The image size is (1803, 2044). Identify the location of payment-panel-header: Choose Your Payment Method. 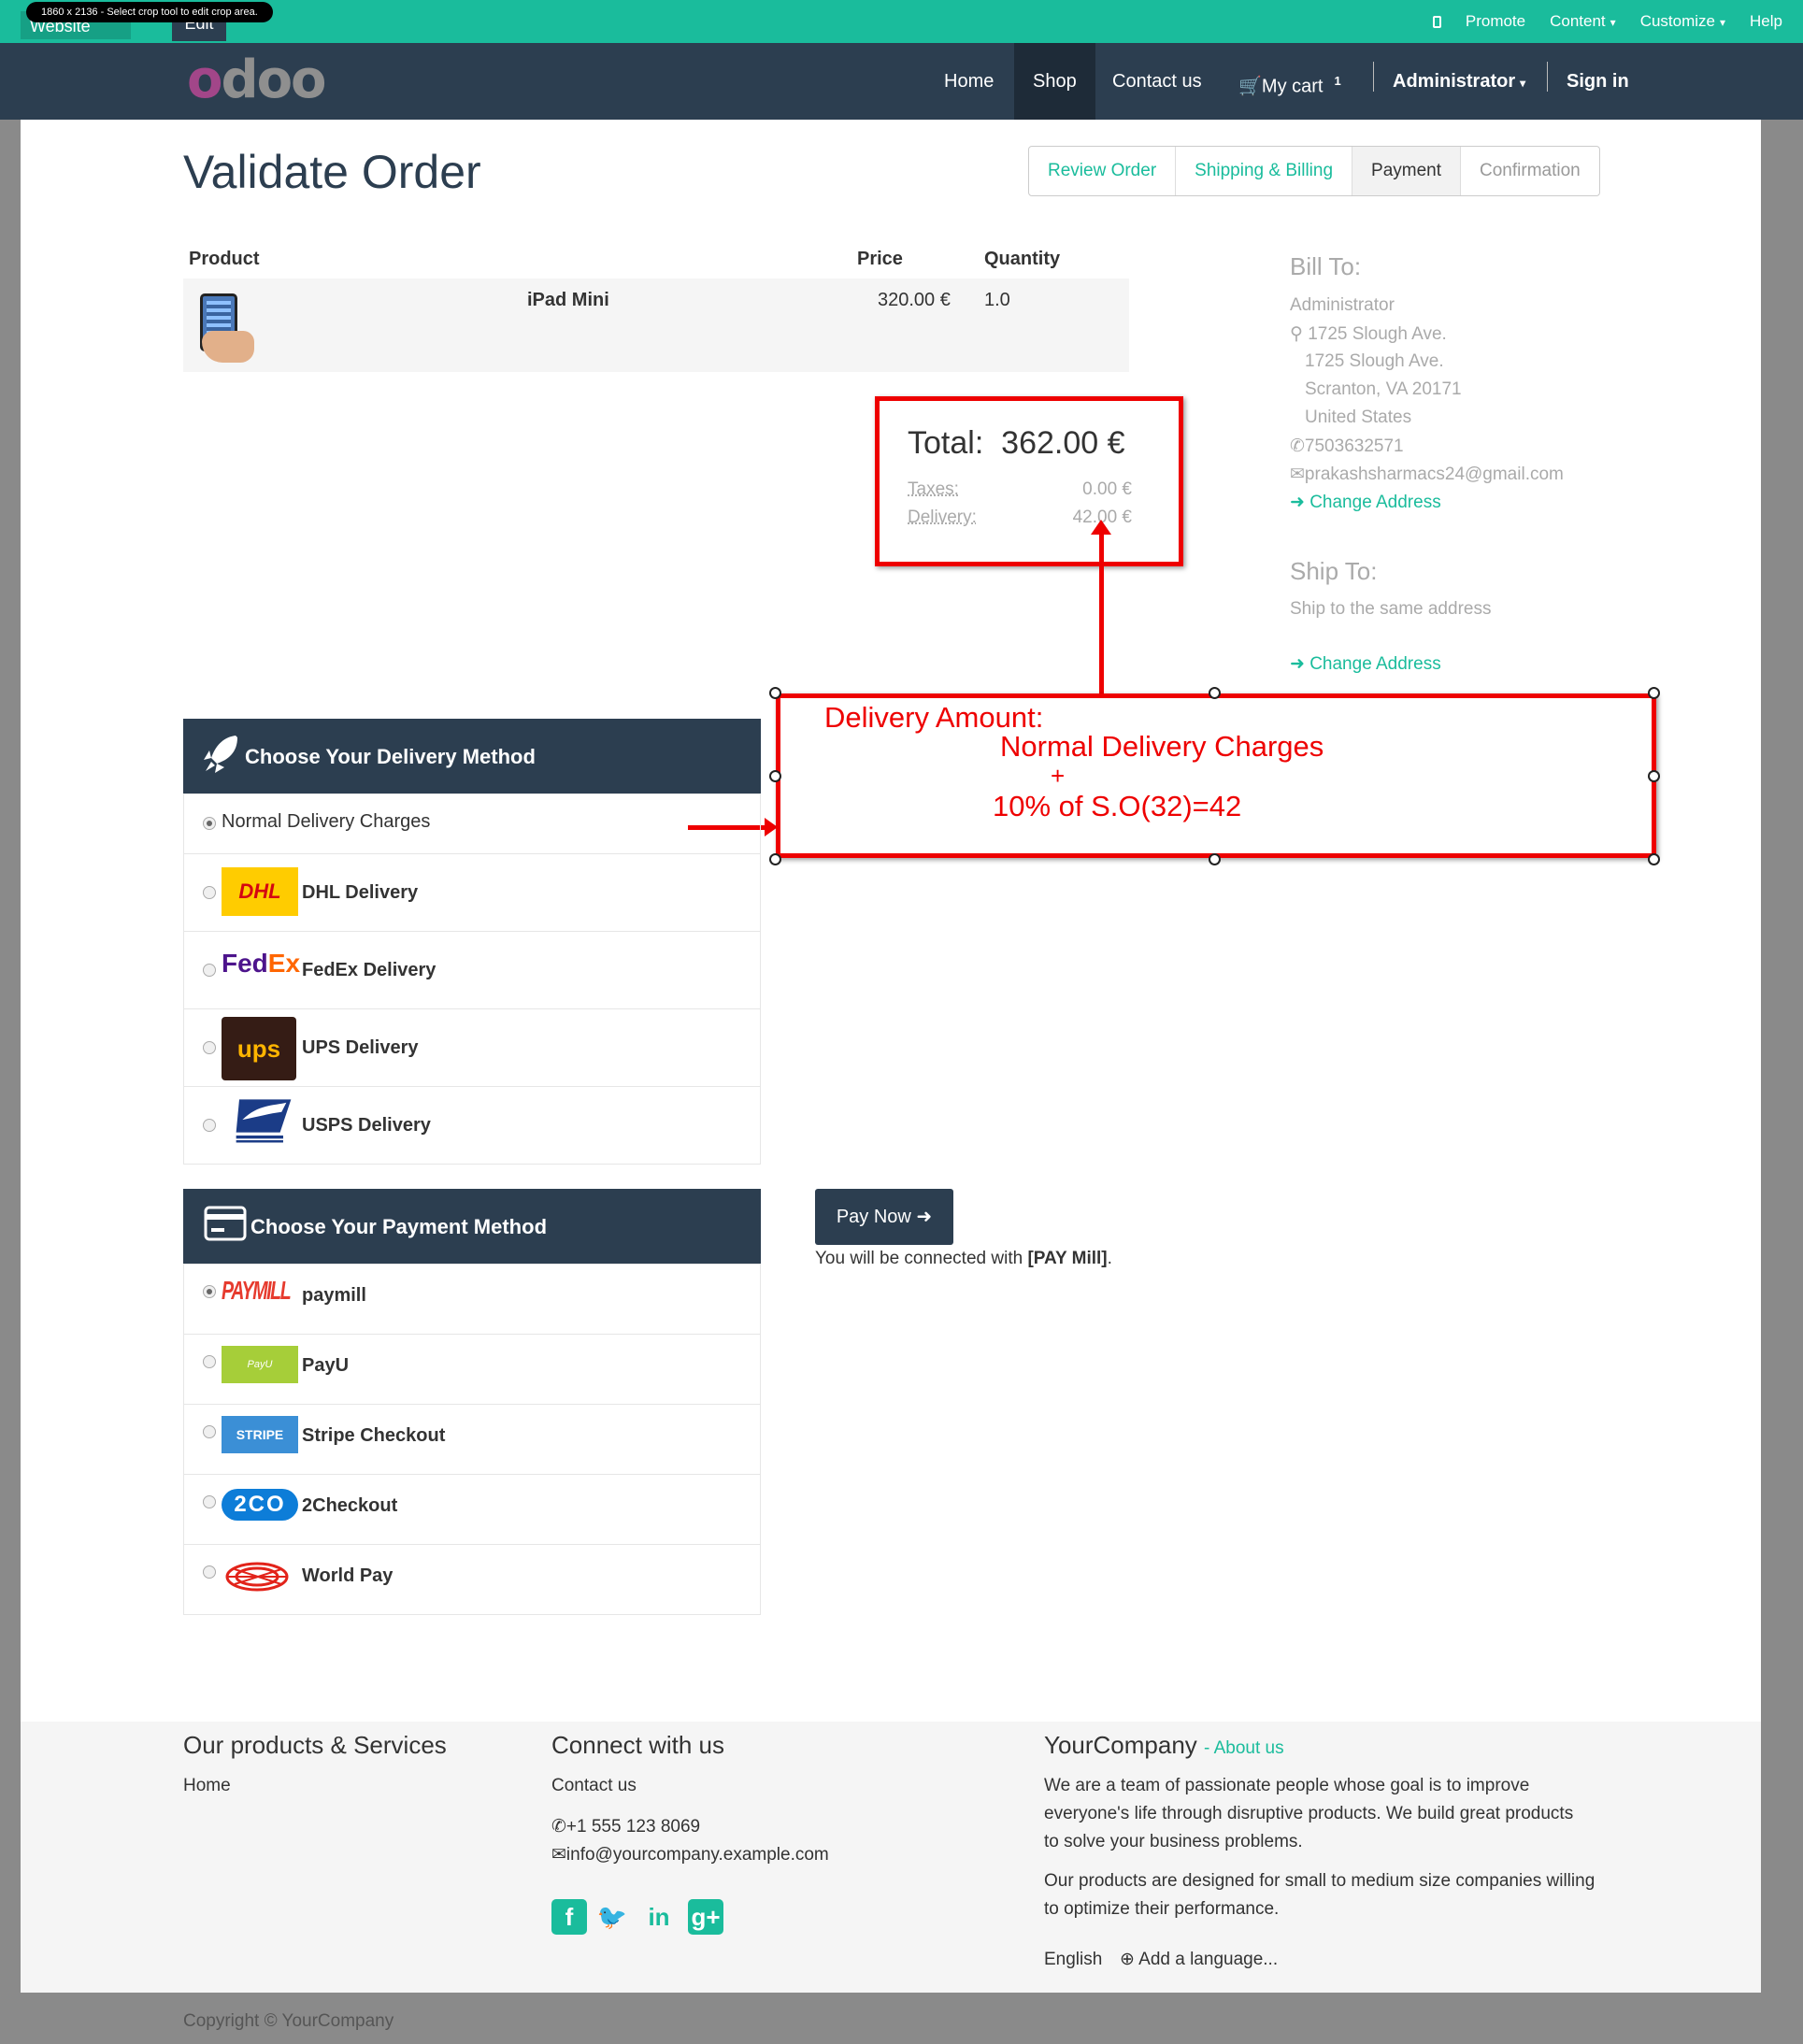
(472, 1226).